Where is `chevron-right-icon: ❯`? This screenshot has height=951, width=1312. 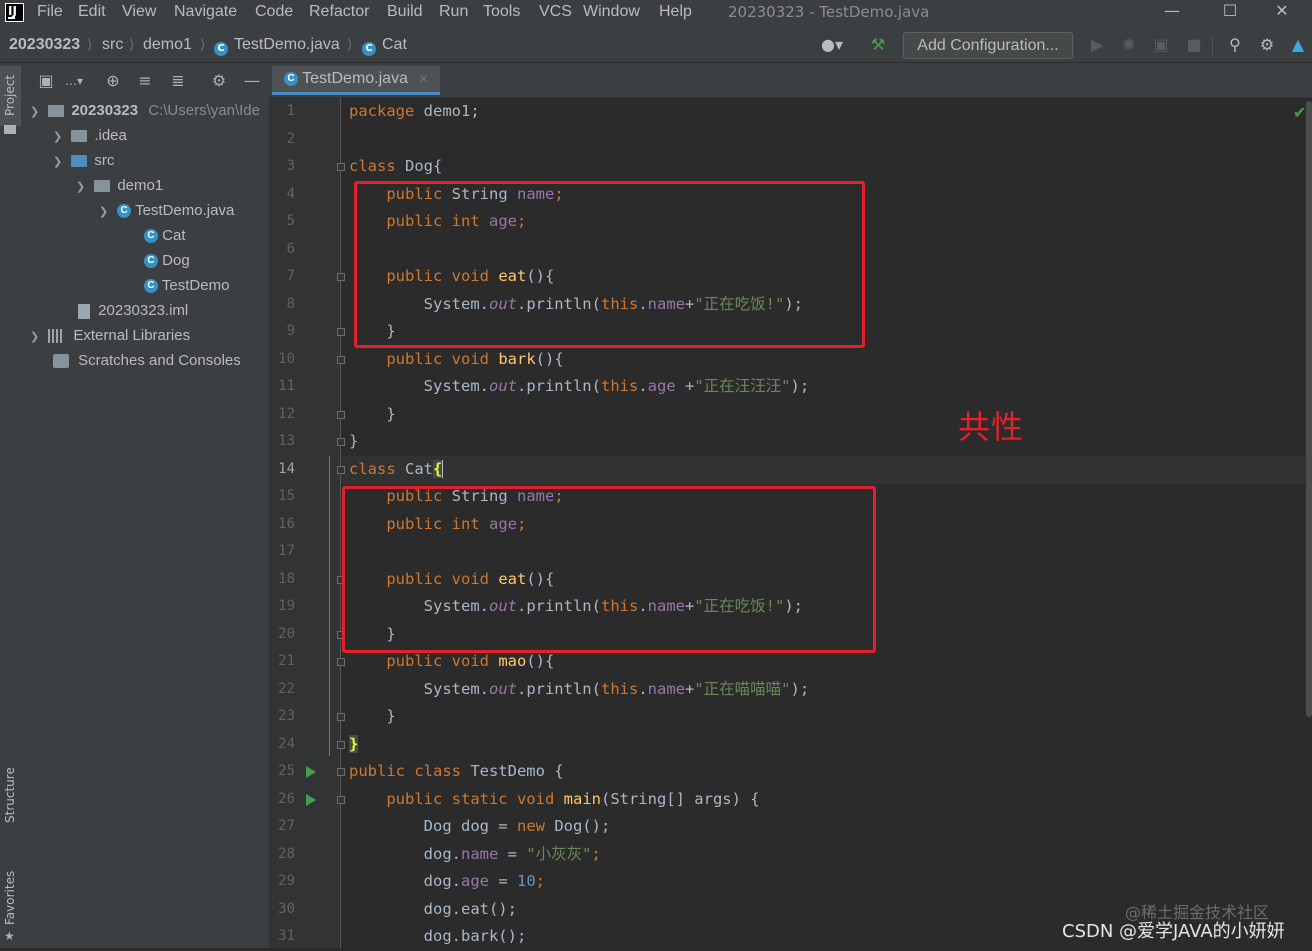 chevron-right-icon: ❯ is located at coordinates (58, 137).